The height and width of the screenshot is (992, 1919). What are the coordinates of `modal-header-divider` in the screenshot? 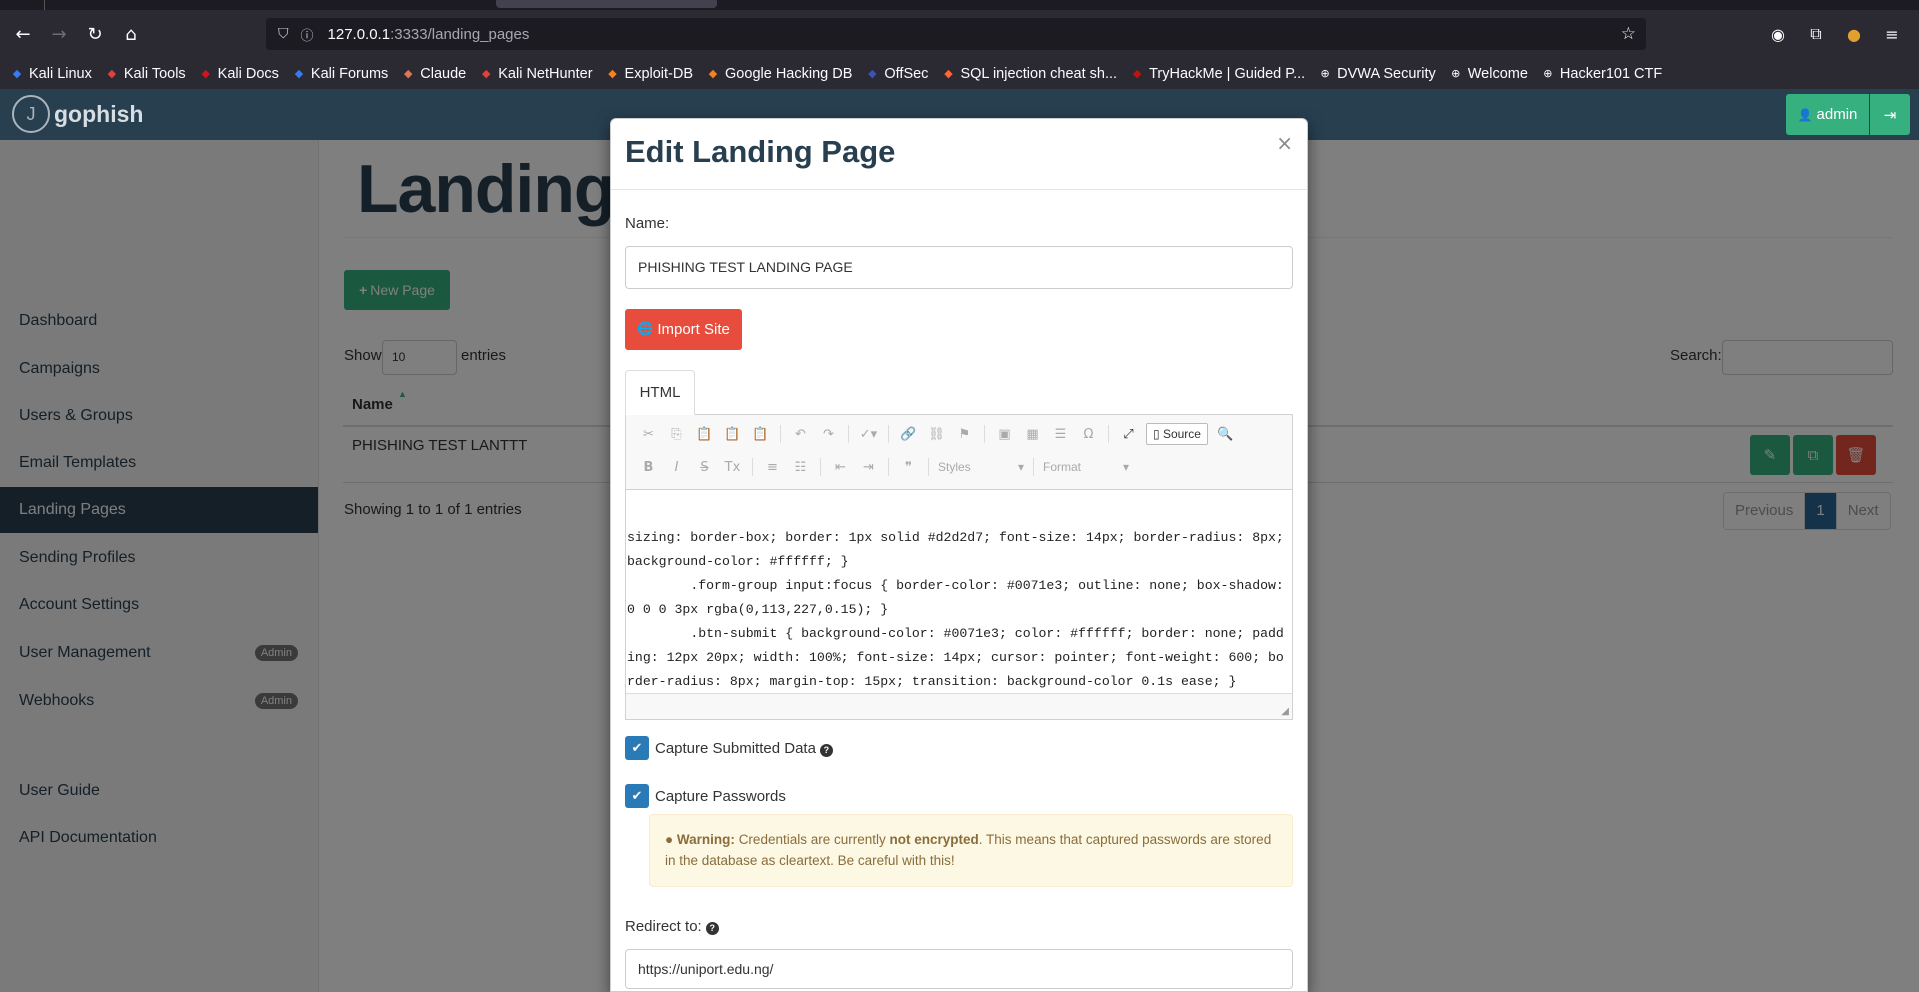 It's located at (959, 189).